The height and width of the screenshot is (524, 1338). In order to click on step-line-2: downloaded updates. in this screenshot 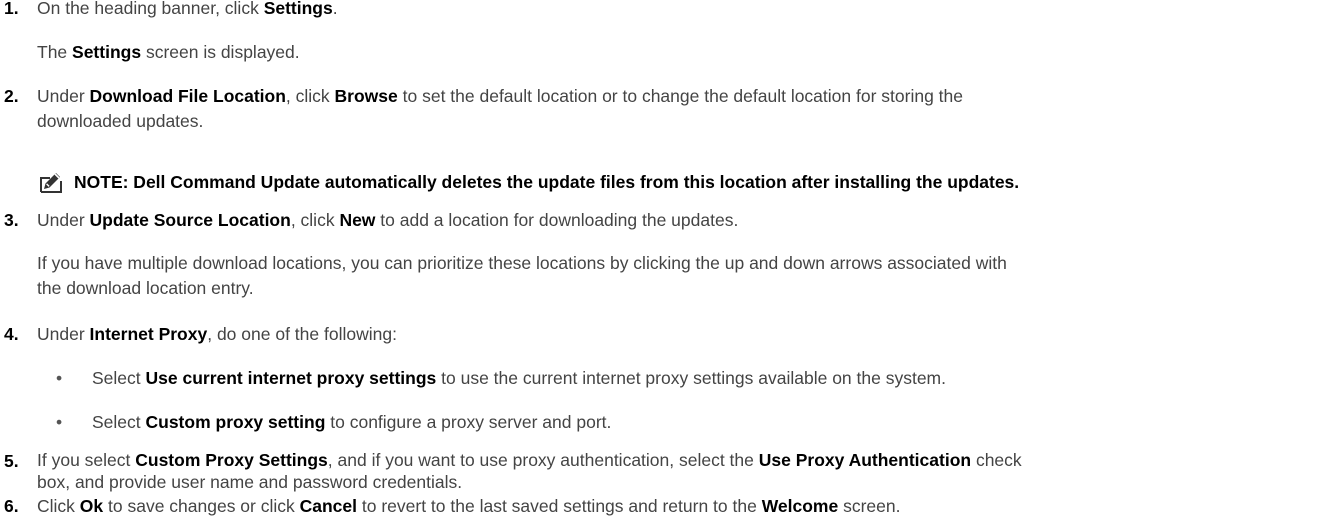, I will do `click(120, 121)`.